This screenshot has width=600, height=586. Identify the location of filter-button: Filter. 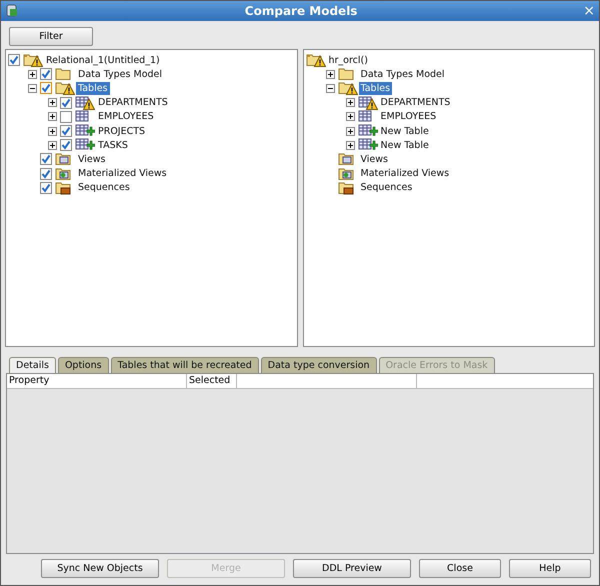
(51, 36).